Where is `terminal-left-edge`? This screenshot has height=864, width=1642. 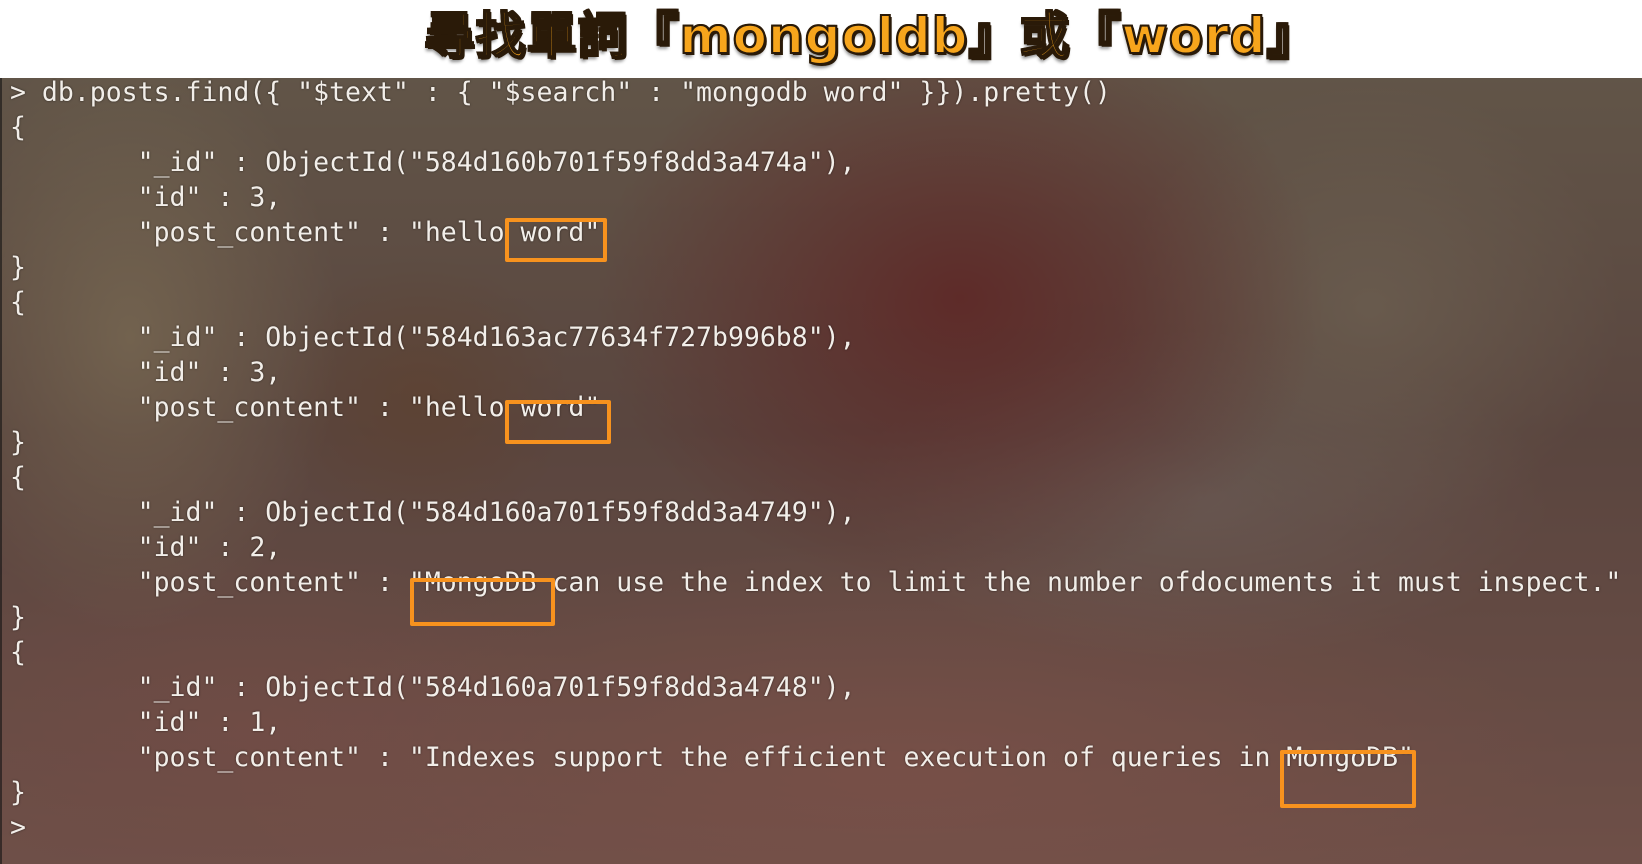 terminal-left-edge is located at coordinates (1, 471).